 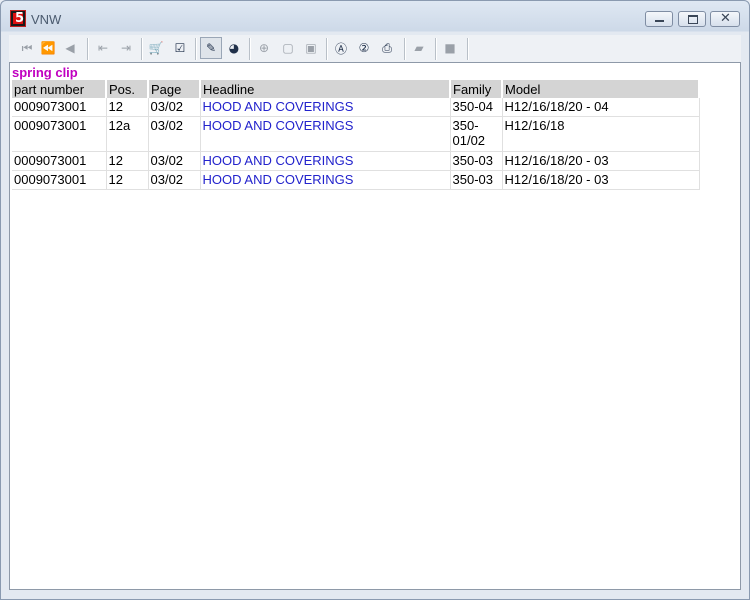 I want to click on search-a-icon: Ⓐ, so click(x=341, y=48).